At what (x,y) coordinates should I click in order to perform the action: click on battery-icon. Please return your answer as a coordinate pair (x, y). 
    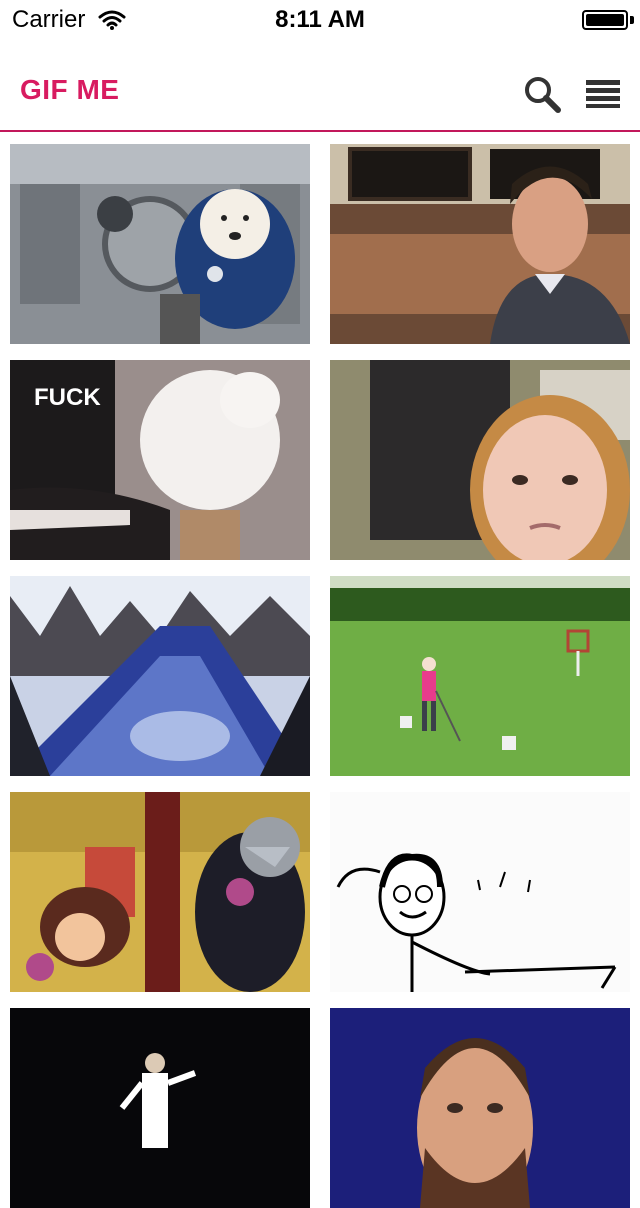
    Looking at the image, I should click on (605, 20).